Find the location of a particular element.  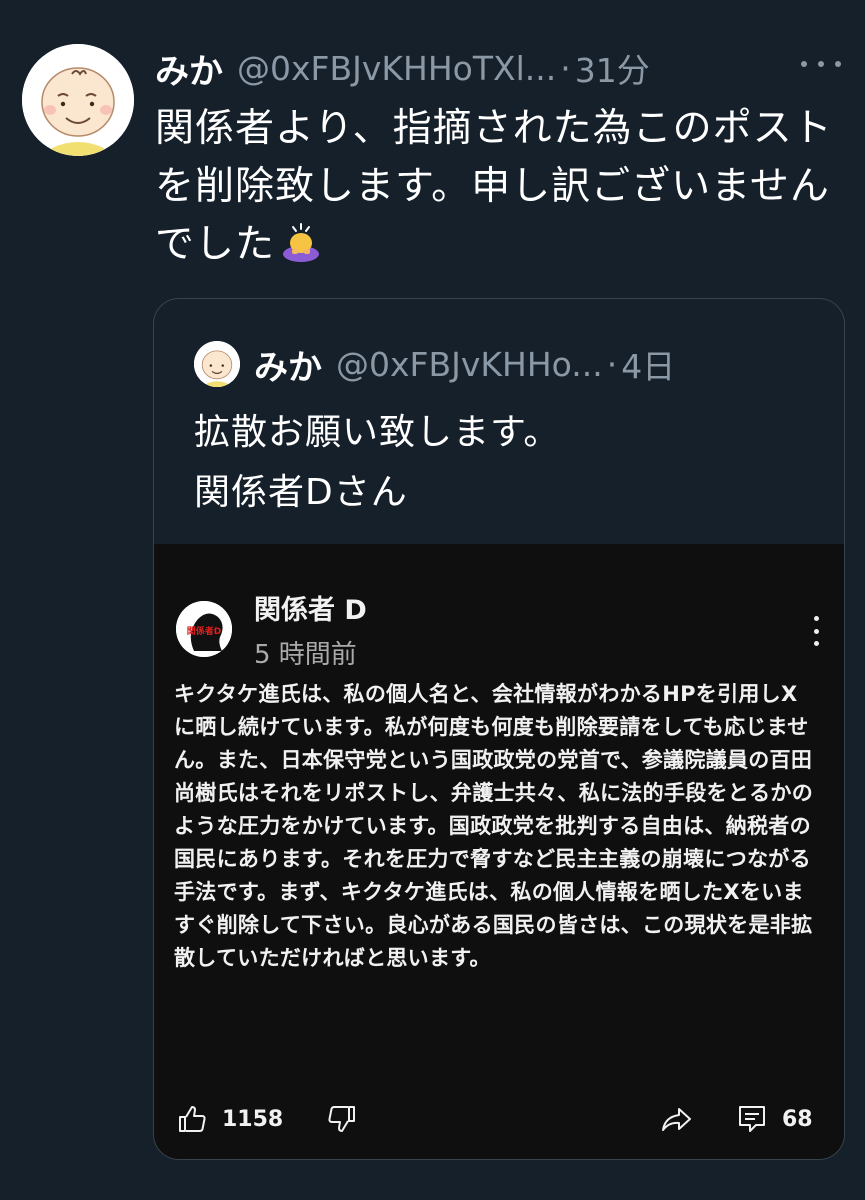

quoted-display-name: みか is located at coordinates (288, 367).